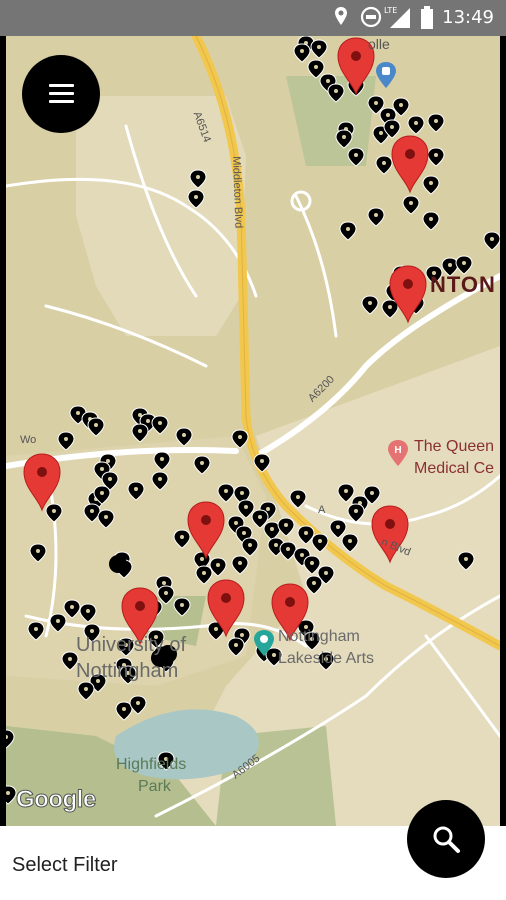 This screenshot has width=506, height=900. Describe the element at coordinates (326, 658) in the screenshot. I see `map-label-lakeside-2: Lakeside Arts` at that location.